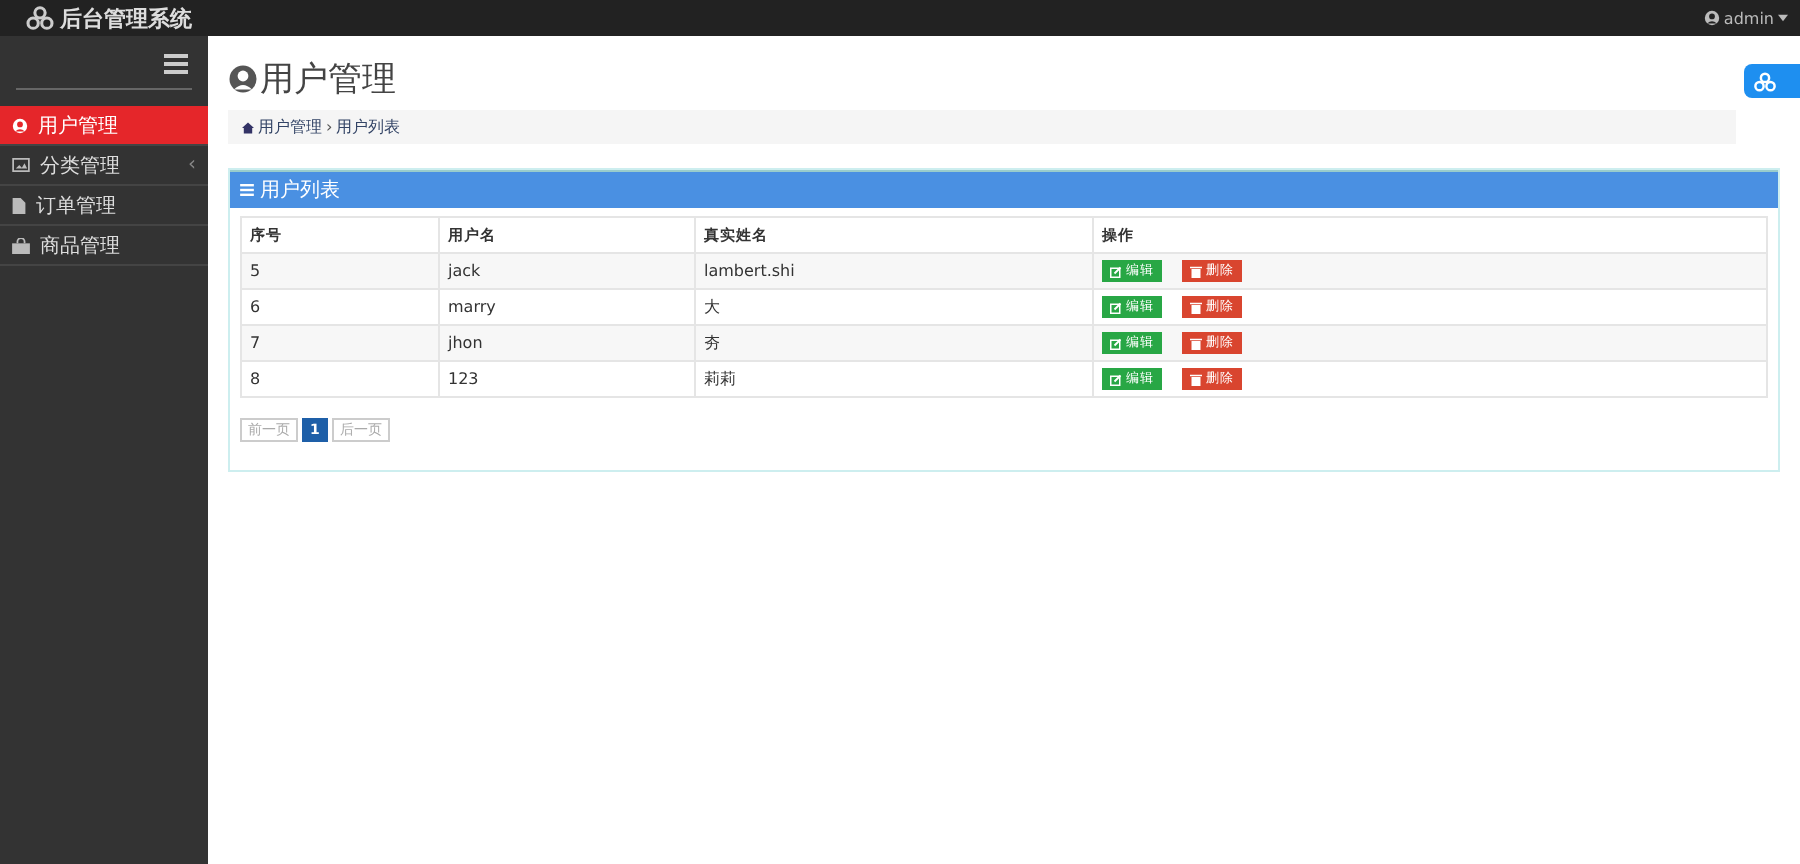  What do you see at coordinates (300, 190) in the screenshot?
I see `panel-title: 用户列表` at bounding box center [300, 190].